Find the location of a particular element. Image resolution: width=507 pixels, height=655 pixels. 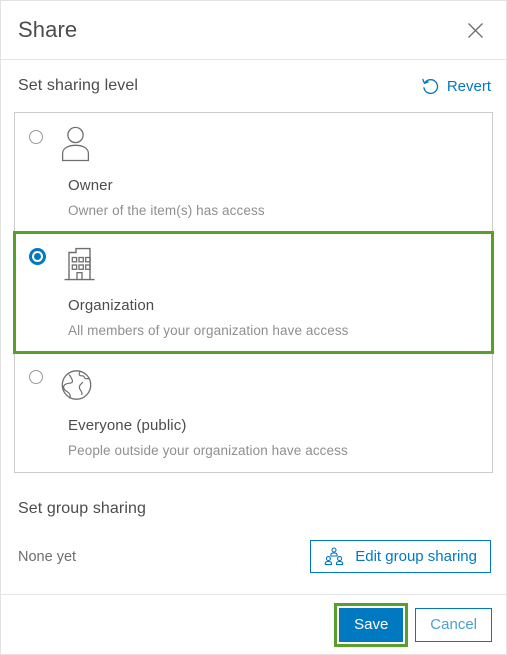

building-icon is located at coordinates (82, 266).